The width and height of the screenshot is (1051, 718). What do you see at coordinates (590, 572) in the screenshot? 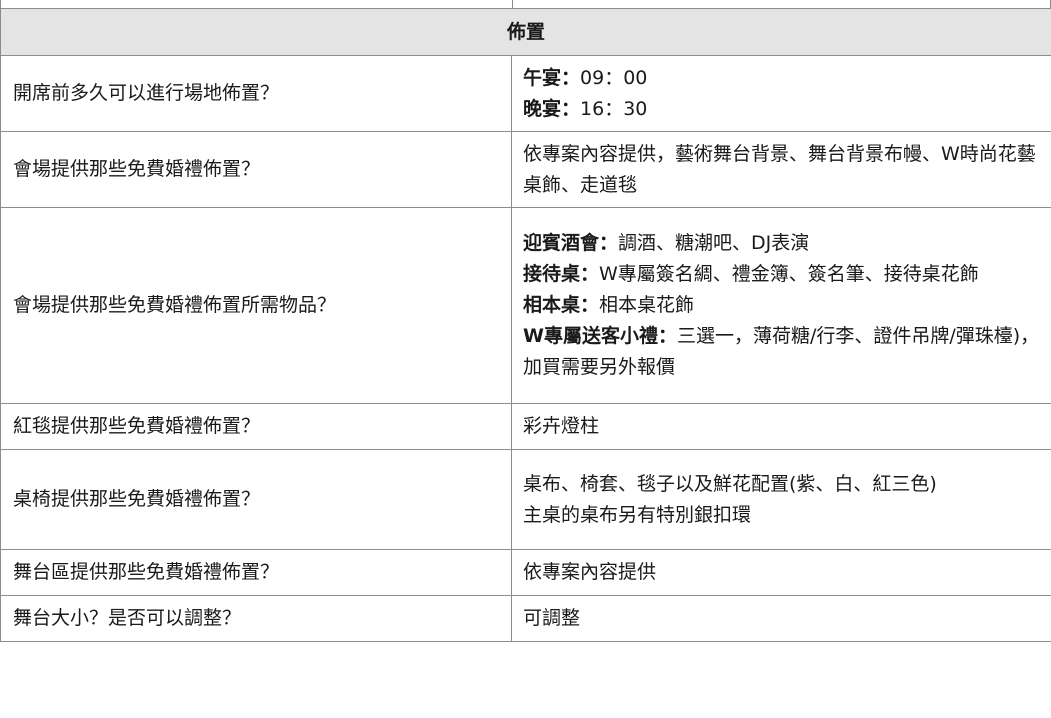
I see `answer-text: 依專案內容提供` at bounding box center [590, 572].